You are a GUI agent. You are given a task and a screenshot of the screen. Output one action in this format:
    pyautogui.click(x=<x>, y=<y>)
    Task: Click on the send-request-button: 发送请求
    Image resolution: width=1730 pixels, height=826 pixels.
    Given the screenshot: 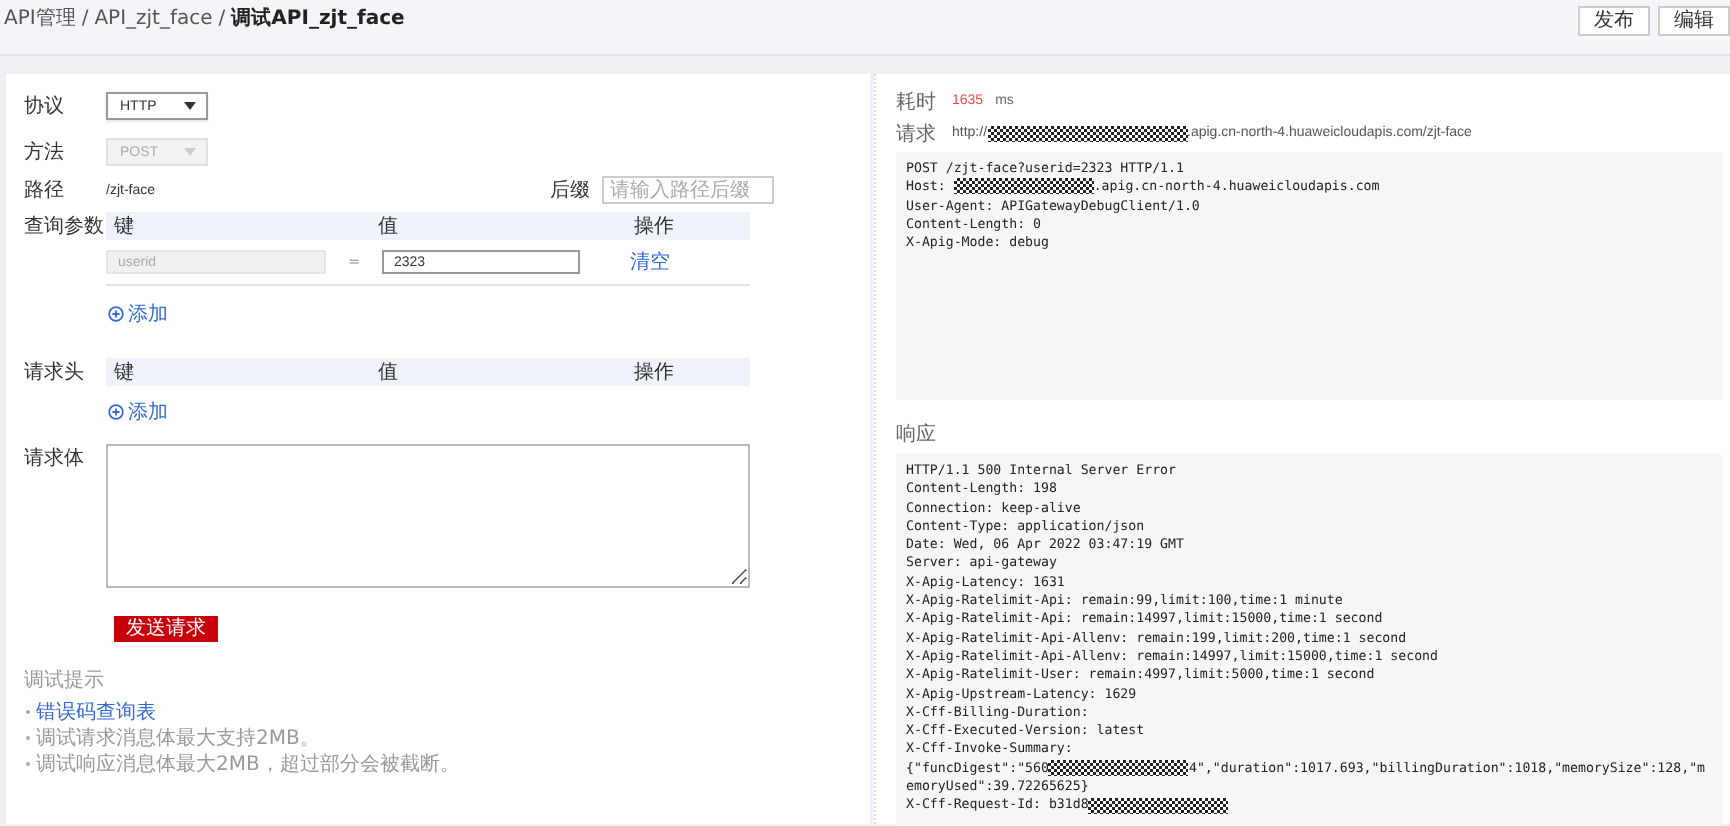 What is the action you would take?
    pyautogui.click(x=166, y=629)
    